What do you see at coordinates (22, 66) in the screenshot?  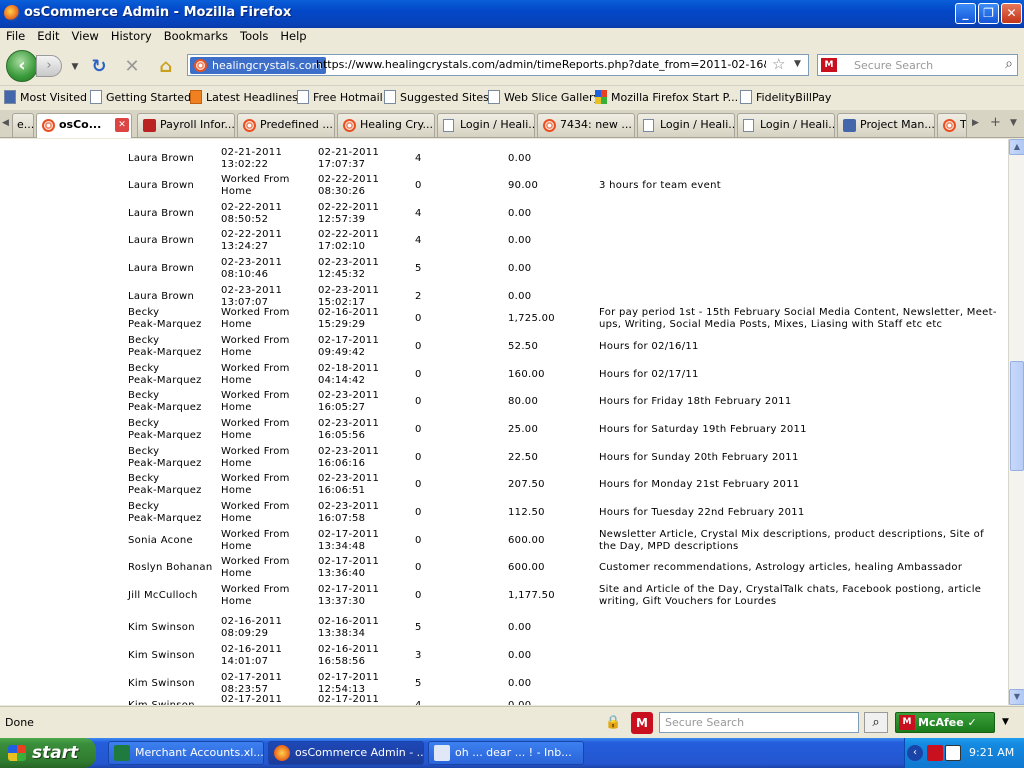 I see `back-button: ‹` at bounding box center [22, 66].